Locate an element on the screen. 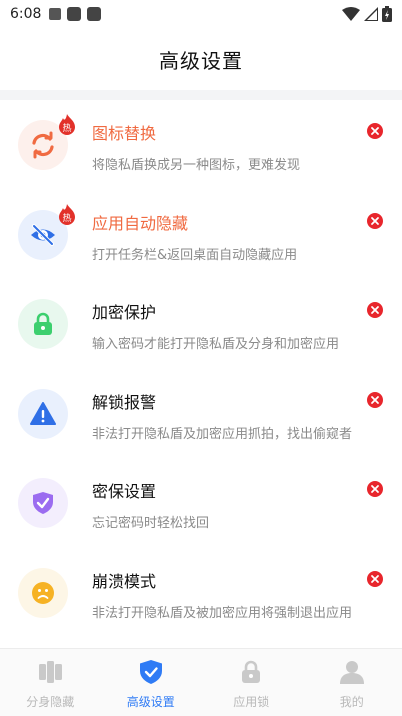  feature-row-unlock-alarm: 解锁报警 非法打开隐私盾及加密应用抓拍，找出偷窥者 is located at coordinates (201, 414).